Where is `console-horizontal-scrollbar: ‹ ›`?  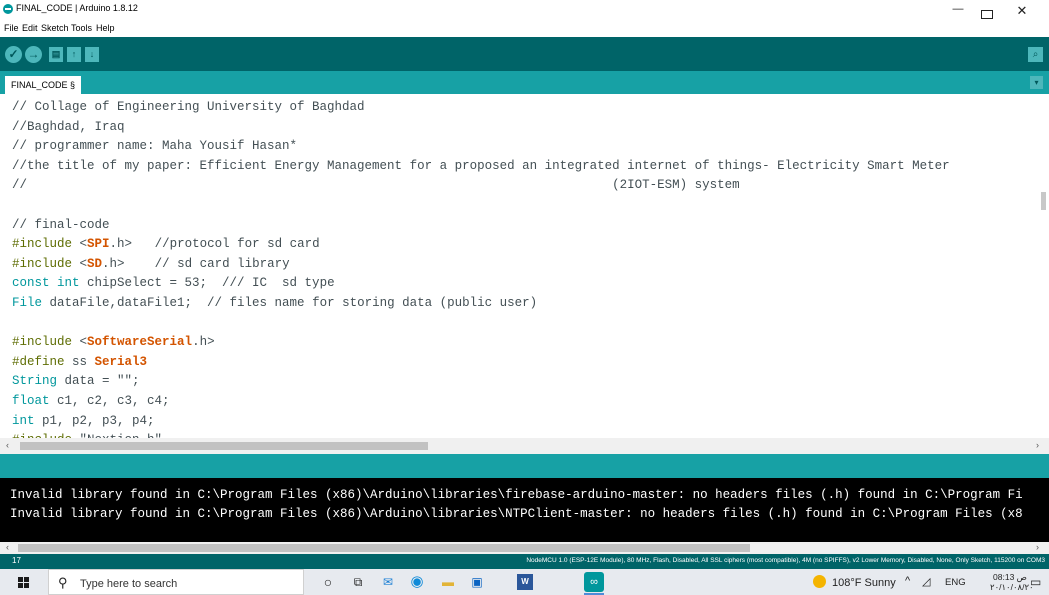 console-horizontal-scrollbar: ‹ › is located at coordinates (524, 548).